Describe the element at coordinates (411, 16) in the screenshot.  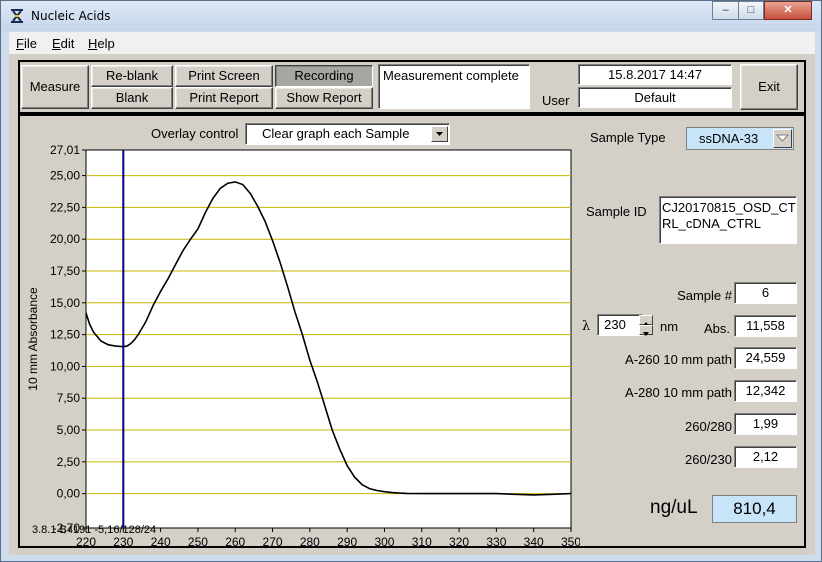
I see `title-bar: Nucleic Acids – □ ✕` at that location.